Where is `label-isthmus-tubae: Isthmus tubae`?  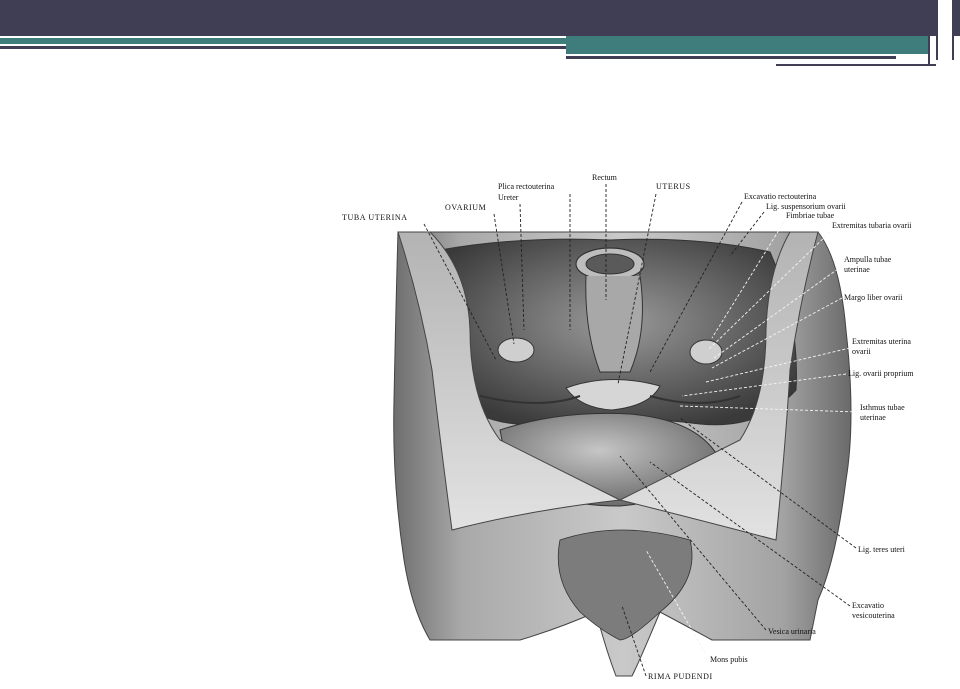
label-isthmus-tubae: Isthmus tubae is located at coordinates (882, 407).